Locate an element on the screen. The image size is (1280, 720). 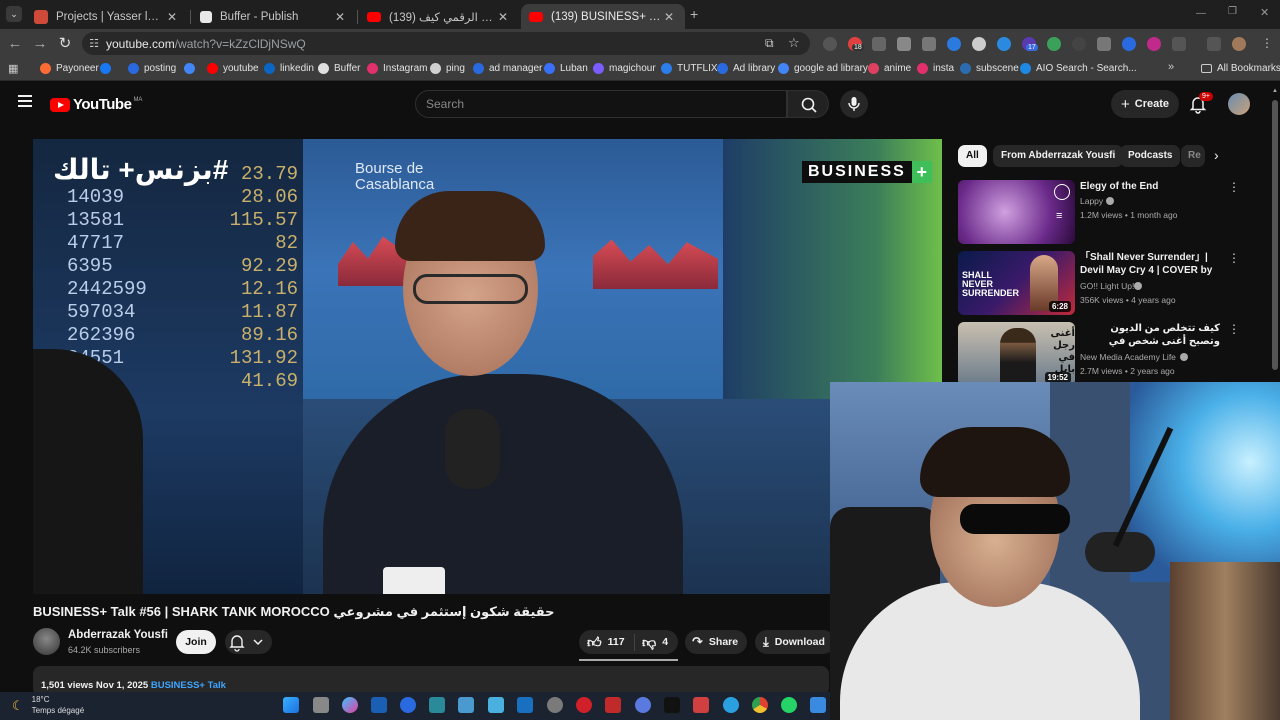
chip-recent: Re is located at coordinates (1193, 156).